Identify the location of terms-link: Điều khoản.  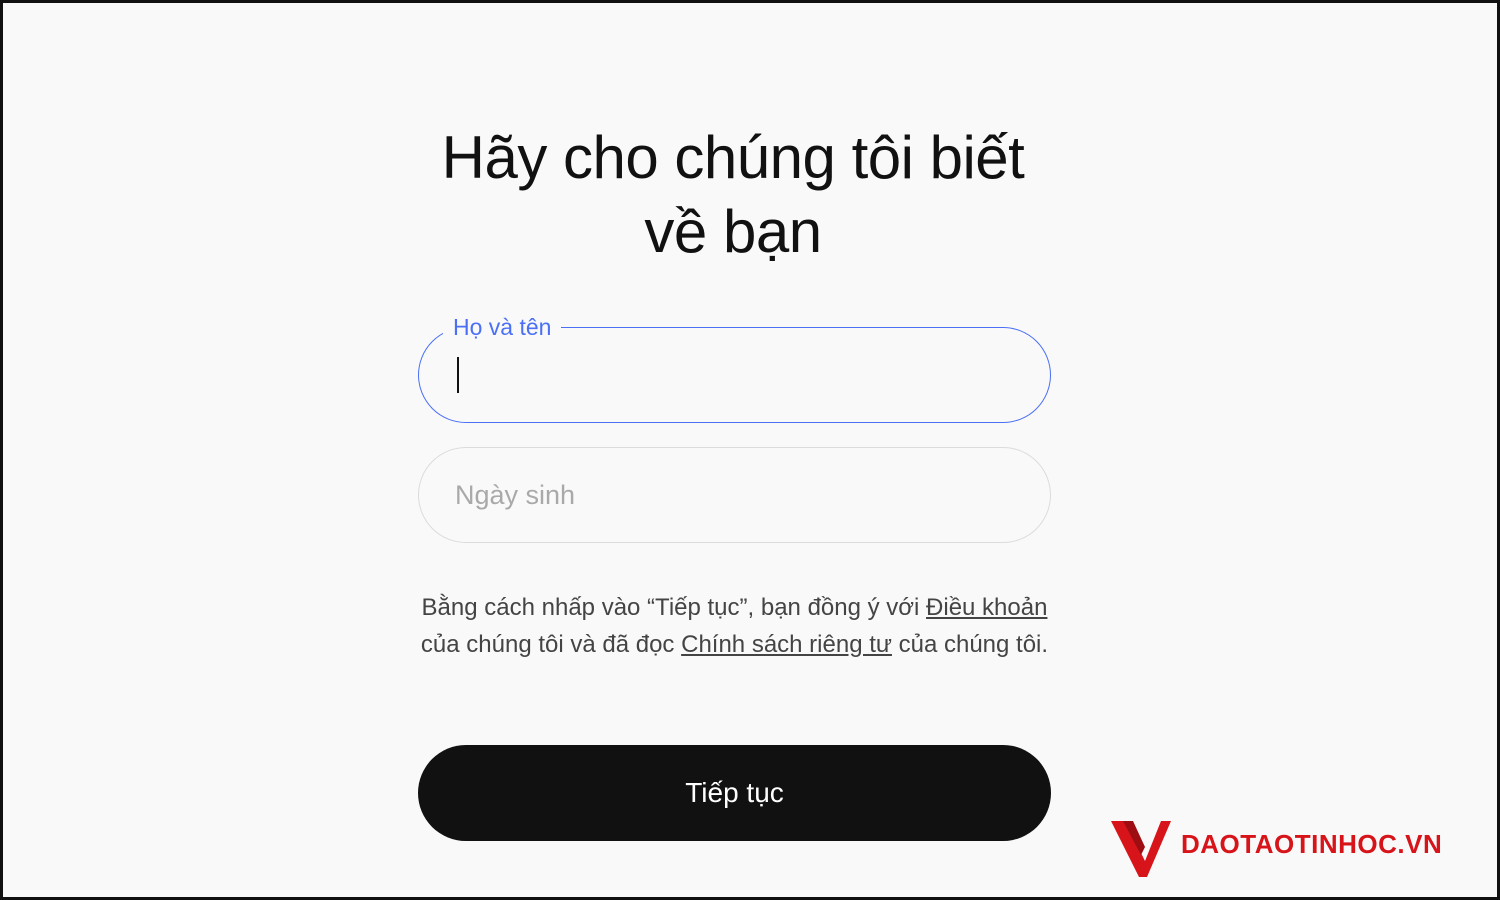
(986, 607).